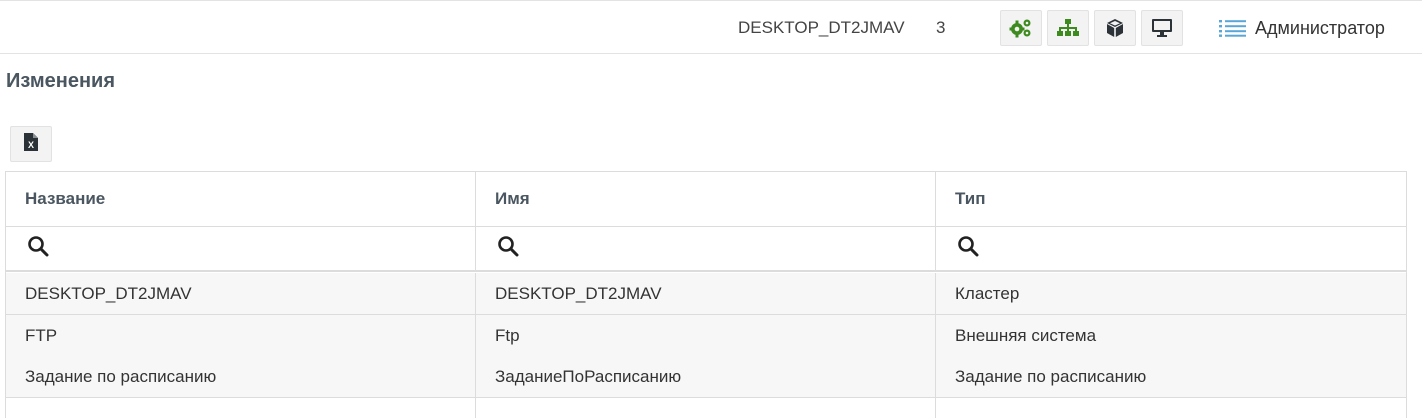 Image resolution: width=1422 pixels, height=418 pixels. What do you see at coordinates (241, 376) in the screenshot?
I see `cell-title: Задание по расписанию` at bounding box center [241, 376].